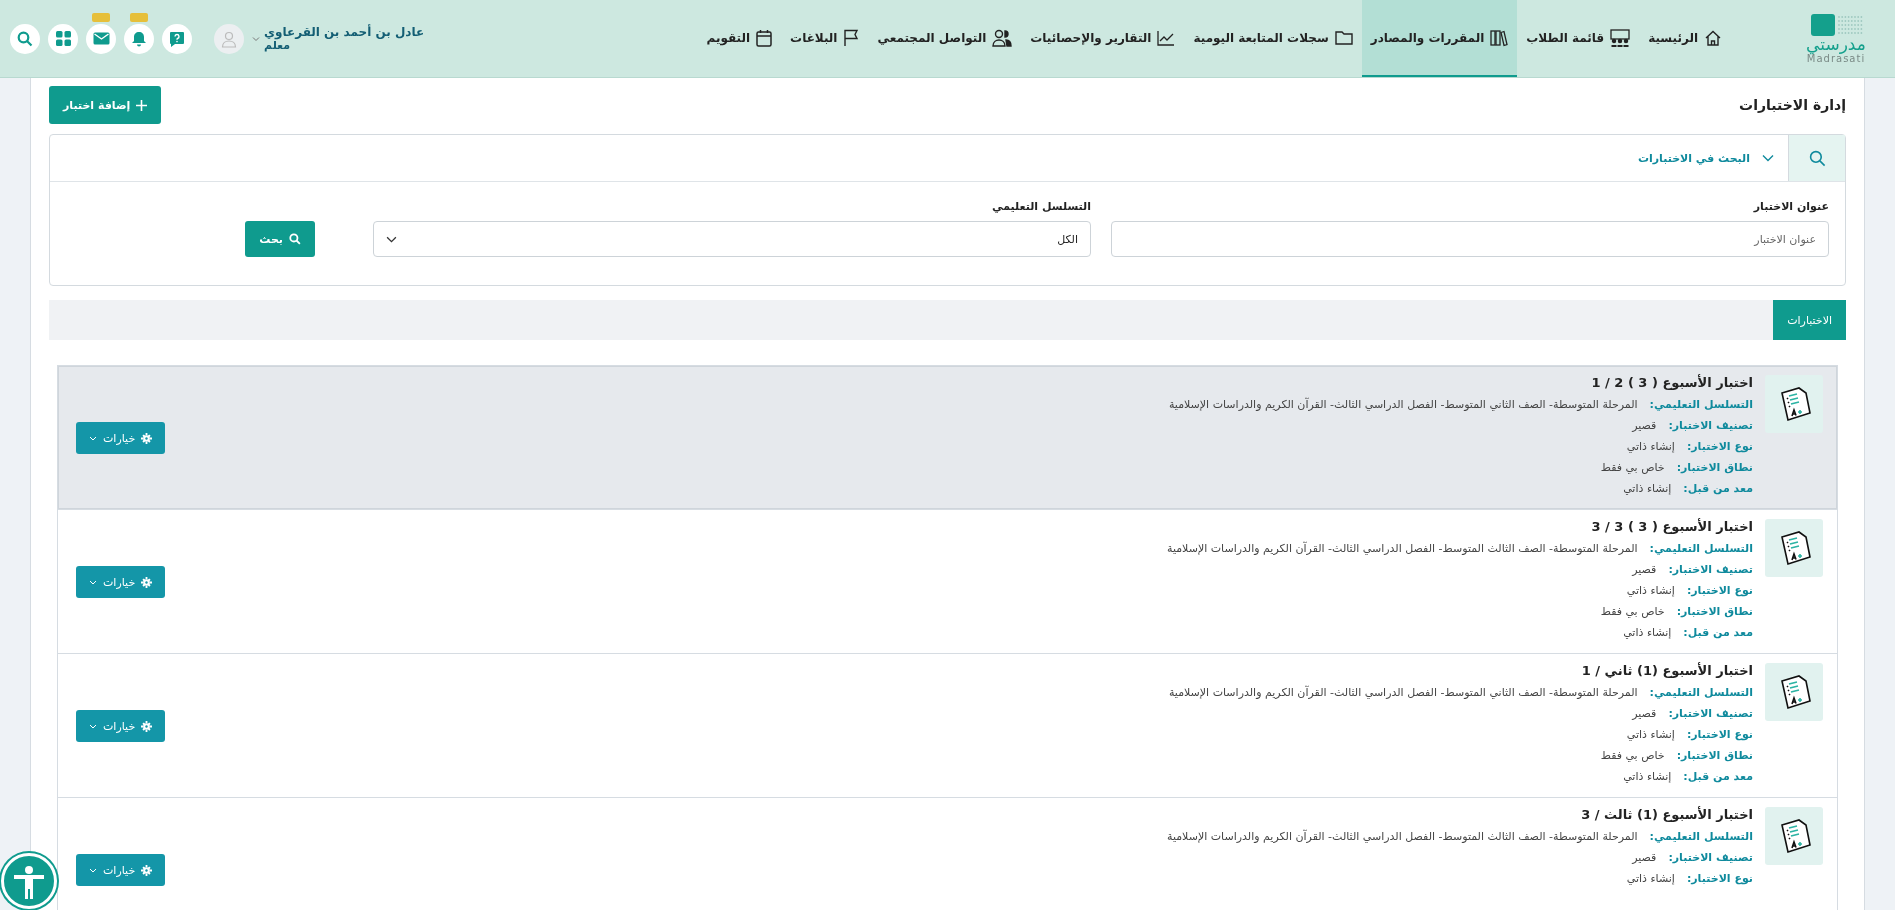 This screenshot has height=910, width=1895. What do you see at coordinates (1671, 526) in the screenshot?
I see `test-title: اختبار الأسبوع ( 3 ) 3 / 3` at bounding box center [1671, 526].